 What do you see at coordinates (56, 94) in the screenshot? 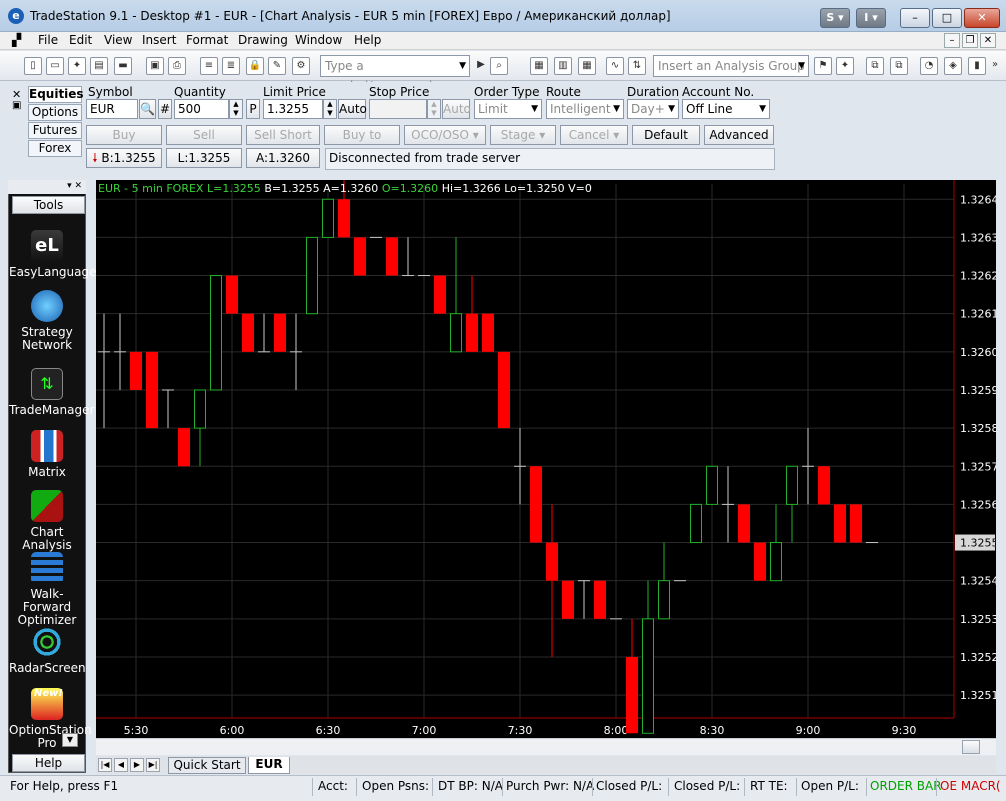
I see `tab-equities: Equities` at bounding box center [56, 94].